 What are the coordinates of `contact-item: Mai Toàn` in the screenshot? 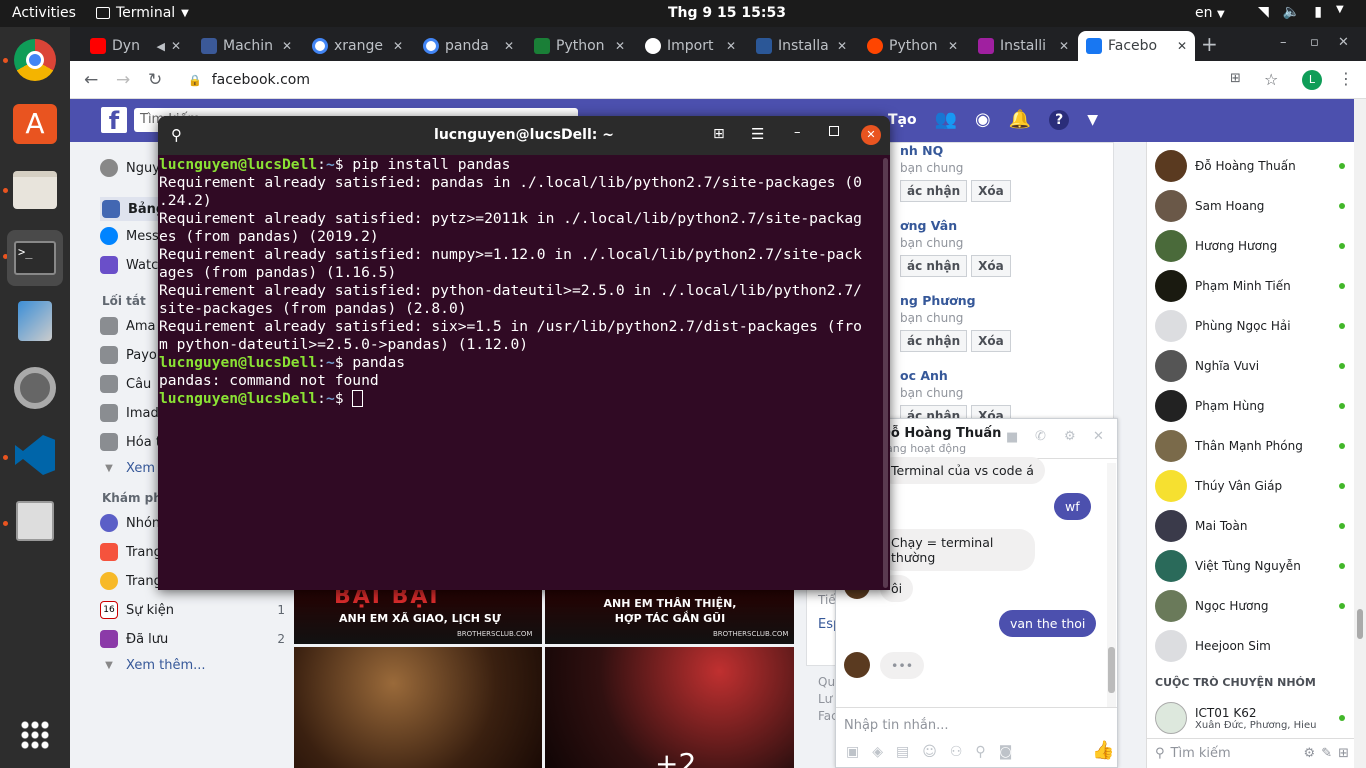 It's located at (1250, 526).